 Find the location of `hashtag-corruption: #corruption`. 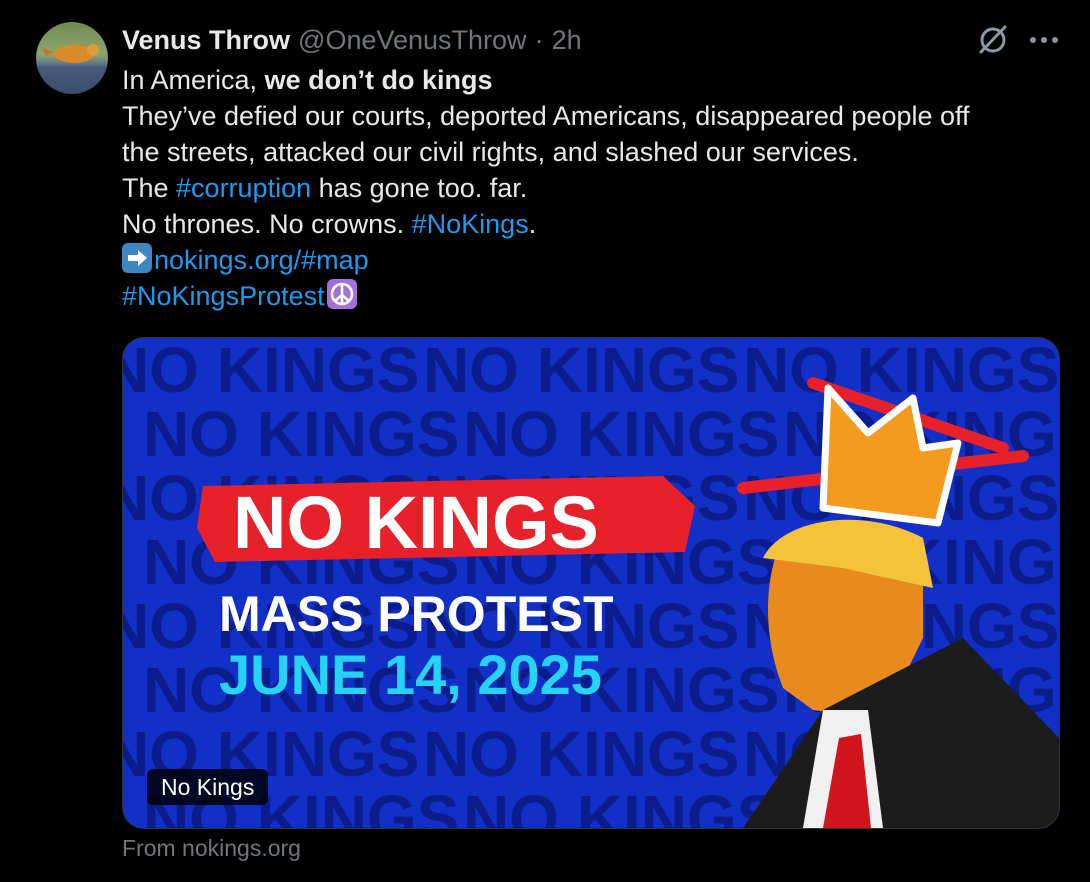

hashtag-corruption: #corruption is located at coordinates (243, 188).